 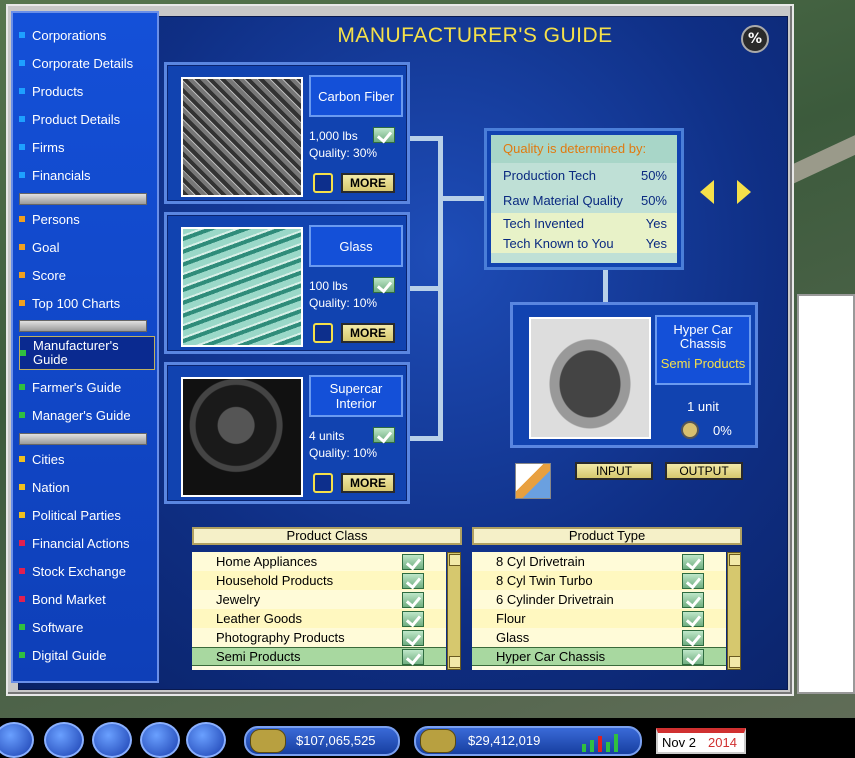 What do you see at coordinates (87, 487) in the screenshot?
I see `sidebar-item-nation: Nation` at bounding box center [87, 487].